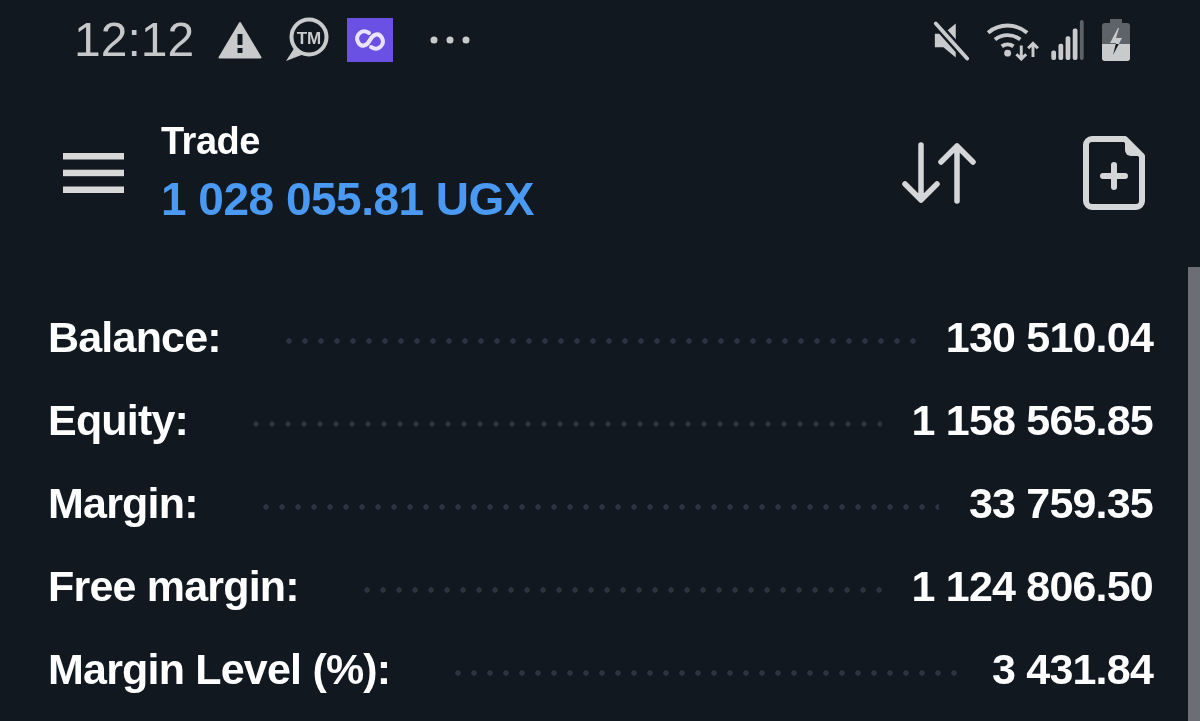 The image size is (1200, 721). What do you see at coordinates (210, 141) in the screenshot?
I see `screen-title: Trade` at bounding box center [210, 141].